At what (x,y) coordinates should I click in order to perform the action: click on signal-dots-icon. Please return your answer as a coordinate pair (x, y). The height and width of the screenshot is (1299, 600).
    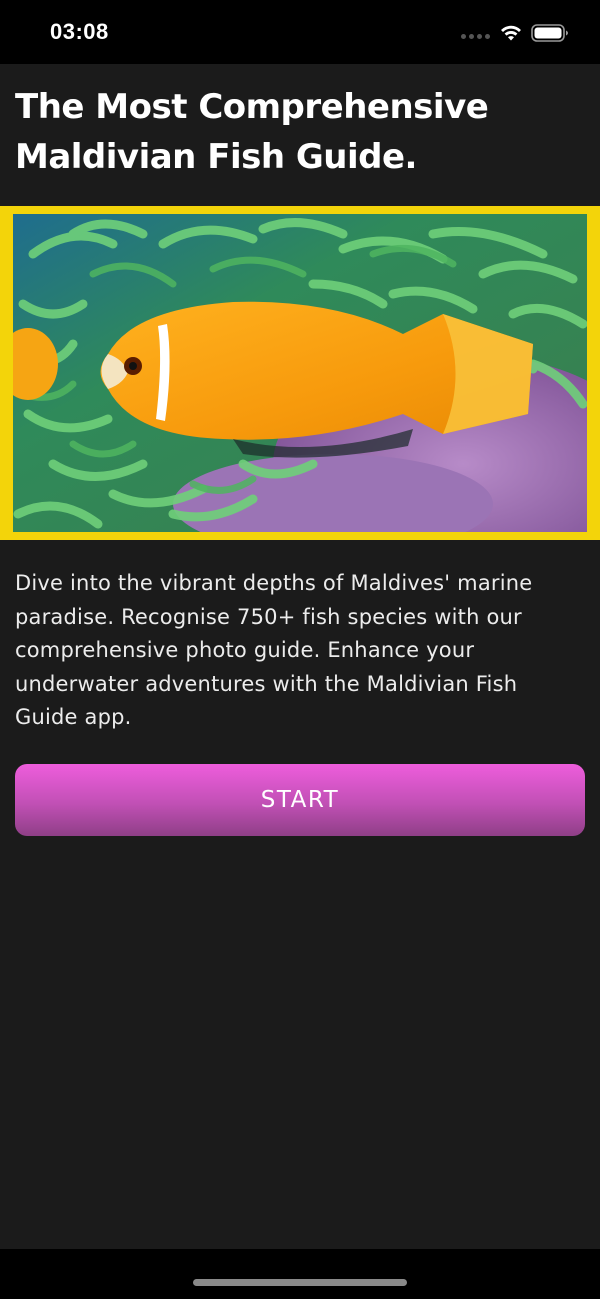
    Looking at the image, I should click on (475, 36).